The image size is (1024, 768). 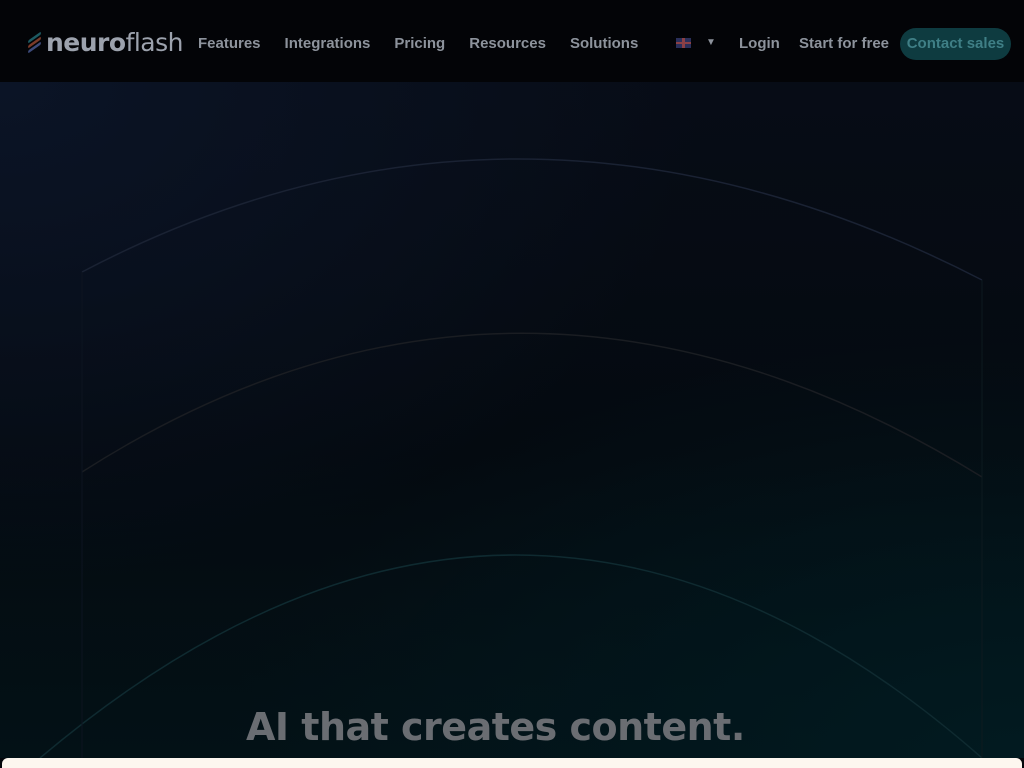 I want to click on nav-item-solutions: Solutions, so click(x=604, y=44).